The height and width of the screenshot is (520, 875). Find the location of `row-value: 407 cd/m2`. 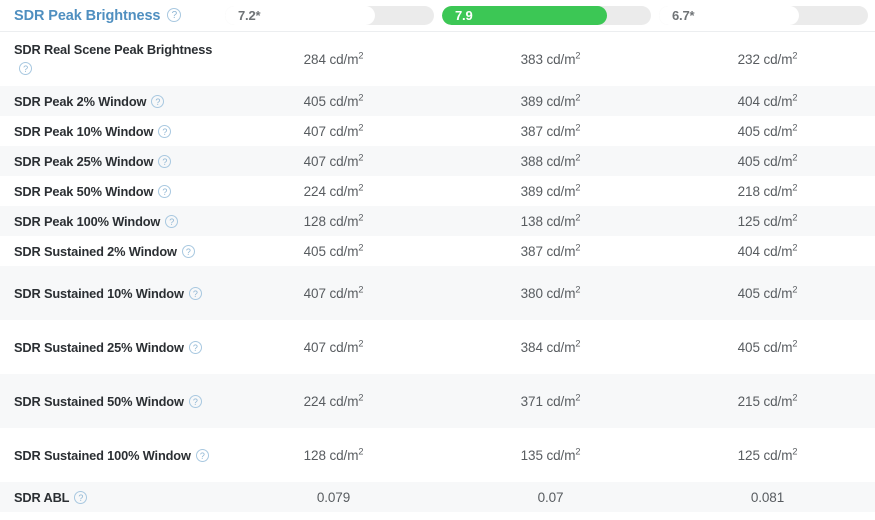

row-value: 407 cd/m2 is located at coordinates (333, 130).